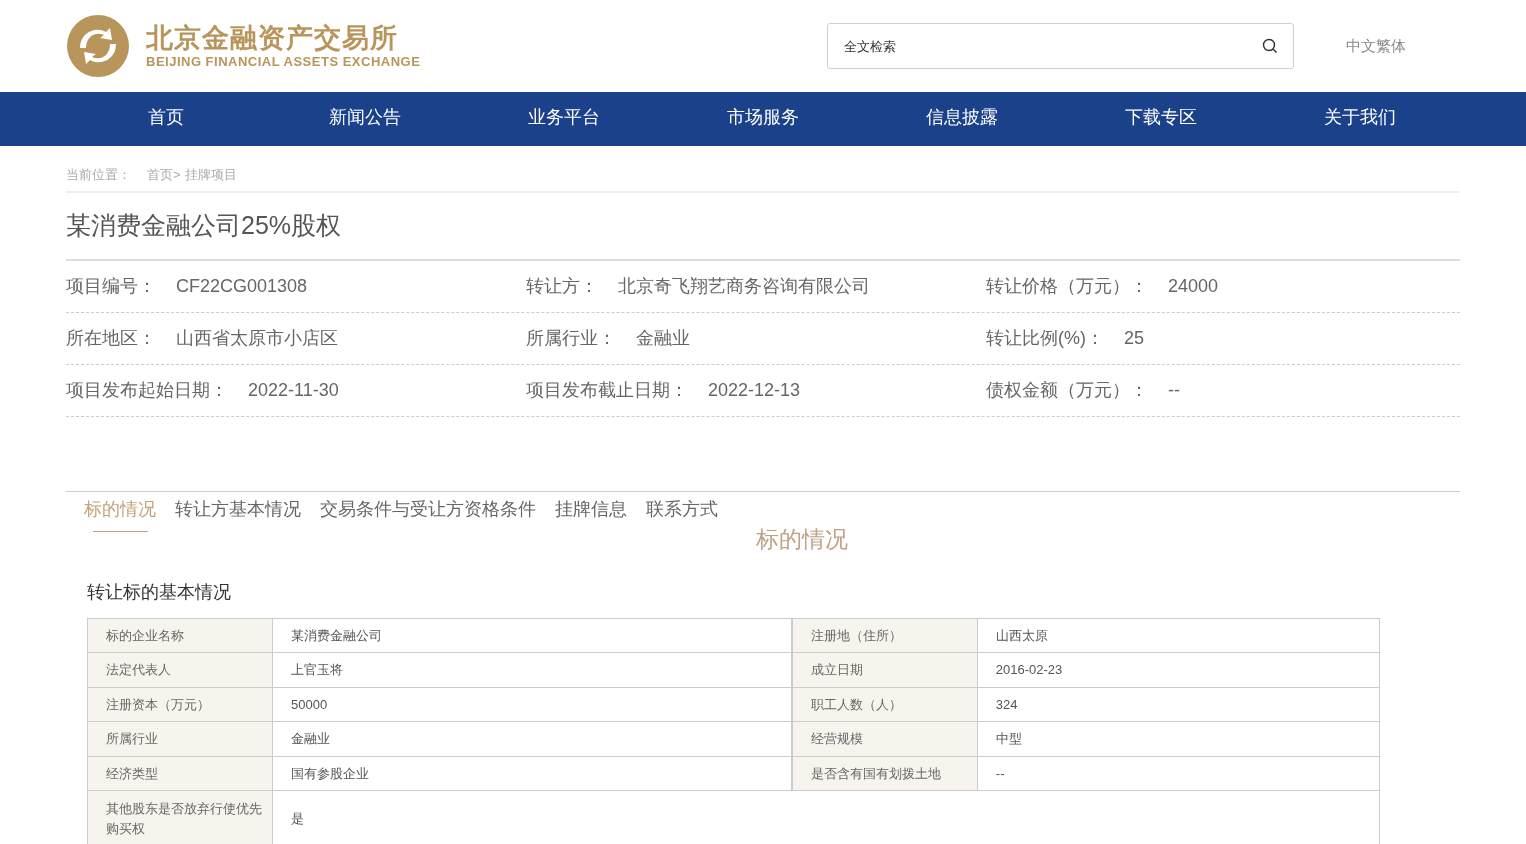 The image size is (1526, 844). I want to click on tab: 转让方基本情况, so click(238, 511).